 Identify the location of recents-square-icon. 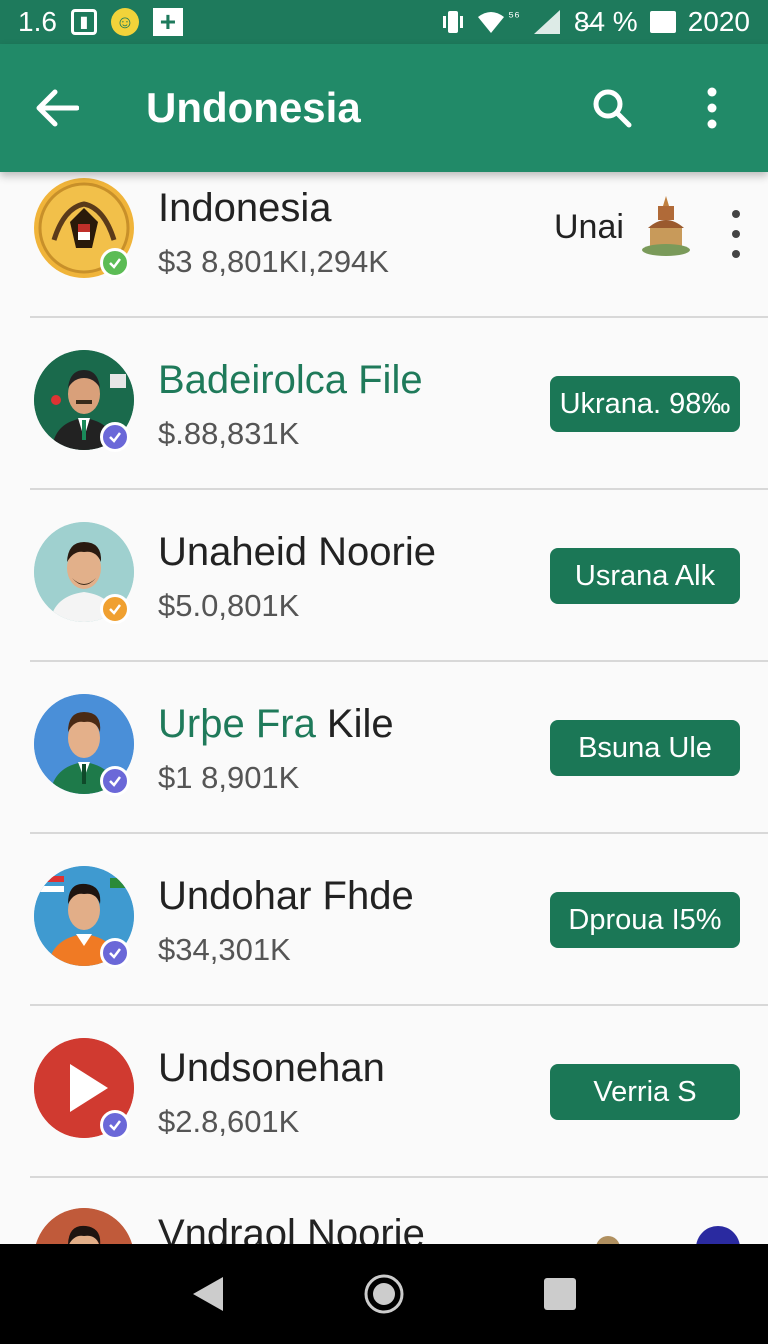
(560, 1294).